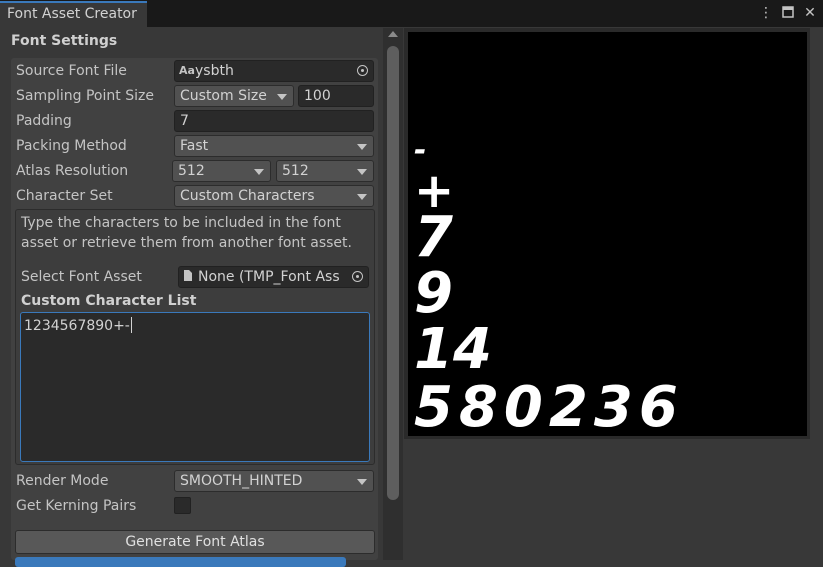 This screenshot has width=823, height=567. Describe the element at coordinates (241, 481) in the screenshot. I see `render-mode-value: SMOOTH_HINTED` at that location.